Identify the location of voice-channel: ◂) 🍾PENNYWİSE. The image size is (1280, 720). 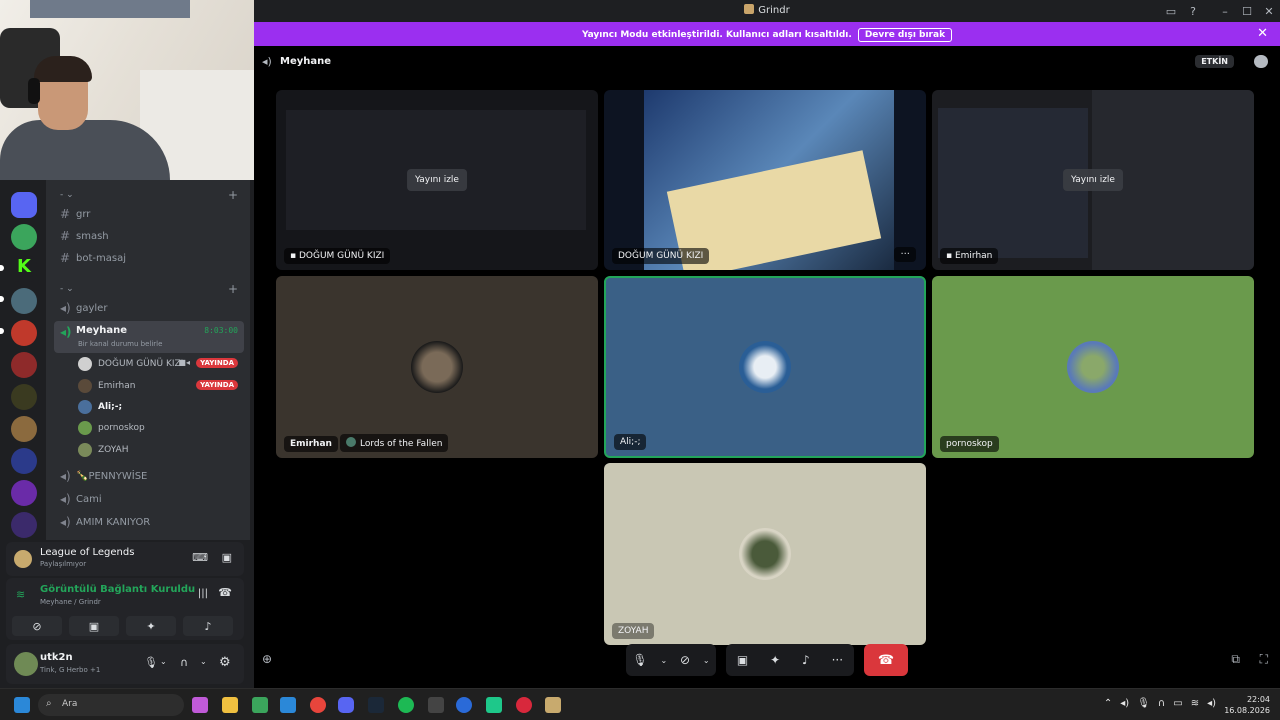
(149, 476).